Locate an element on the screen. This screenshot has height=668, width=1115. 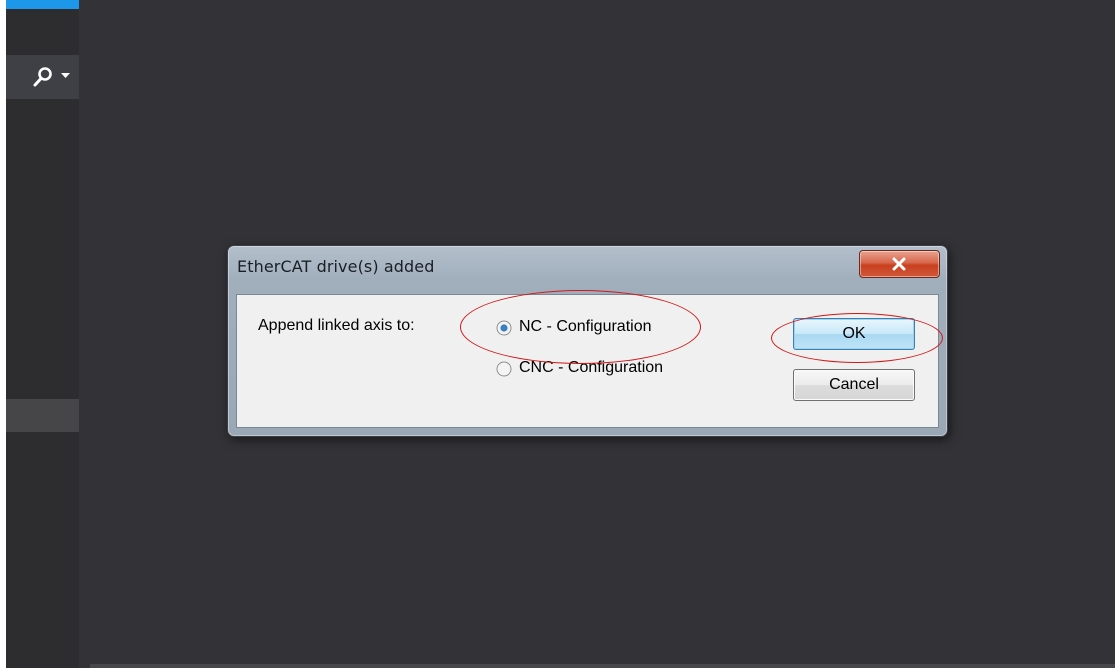
horizontal-scrollbar is located at coordinates (602, 666).